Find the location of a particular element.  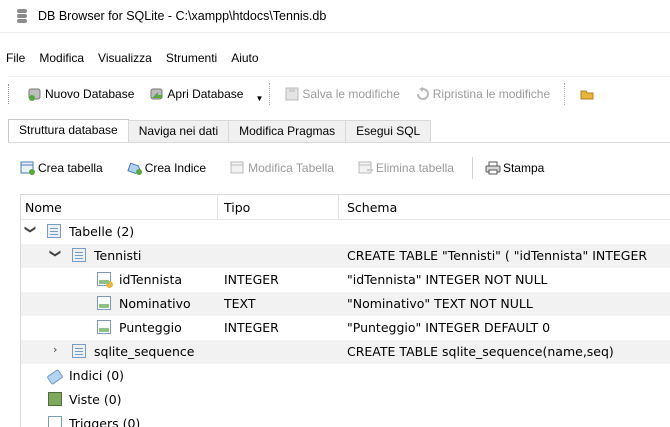

new-database-label: Nuovo Database is located at coordinates (90, 94).